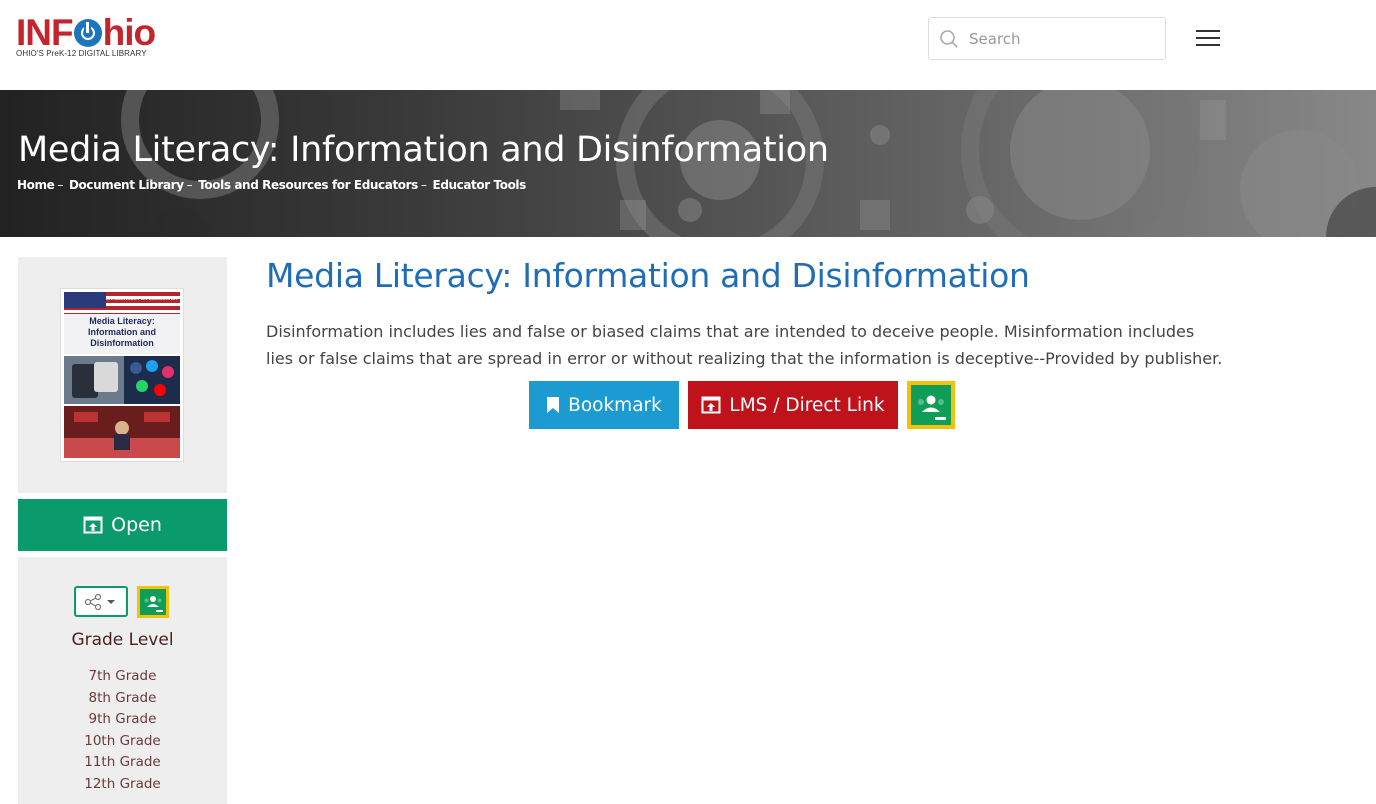 This screenshot has width=1376, height=804. Describe the element at coordinates (122, 740) in the screenshot. I see `grade-item: 10th Grade` at that location.